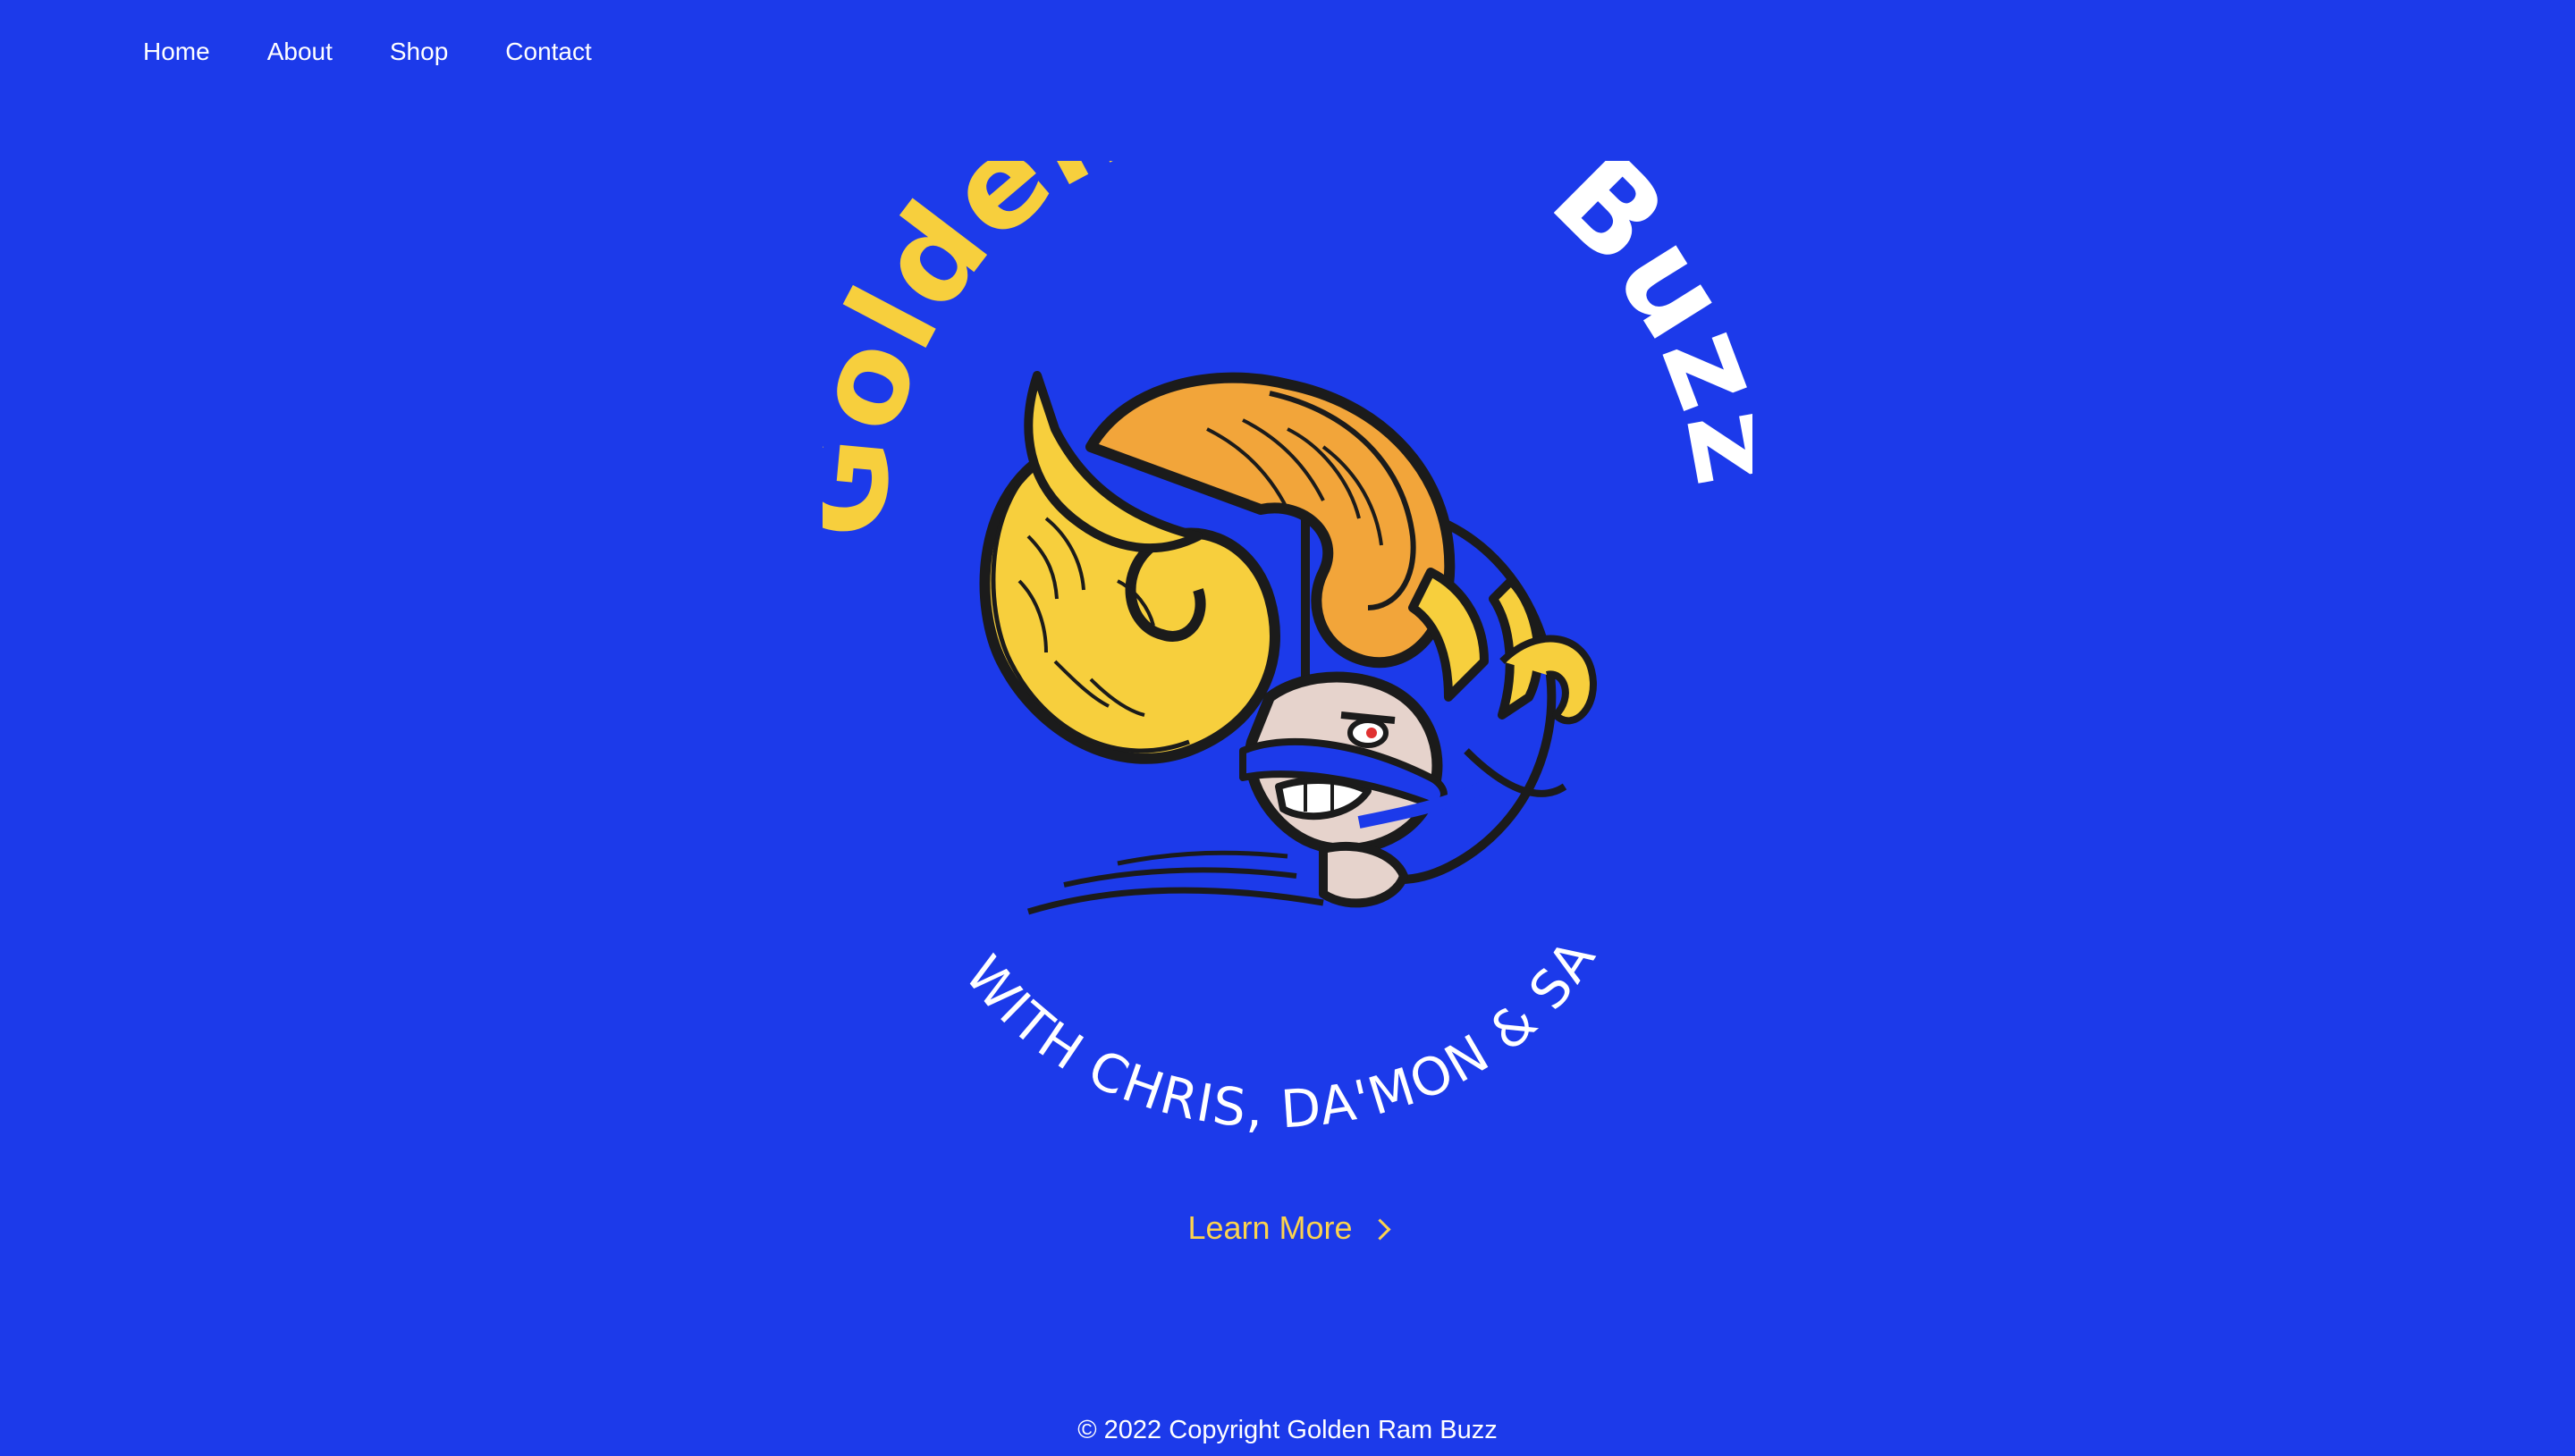  What do you see at coordinates (1288, 643) in the screenshot?
I see `ram-mascot-icon` at bounding box center [1288, 643].